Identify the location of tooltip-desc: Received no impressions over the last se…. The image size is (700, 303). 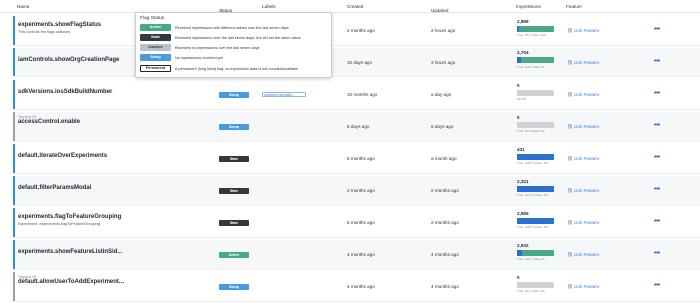
(217, 47).